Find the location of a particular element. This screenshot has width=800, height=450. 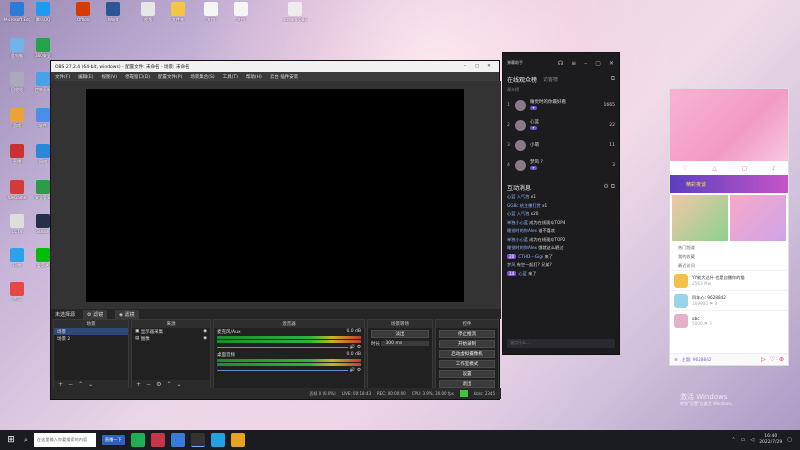

desktop-icon: 腾讯QQ is located at coordinates (43, 12).